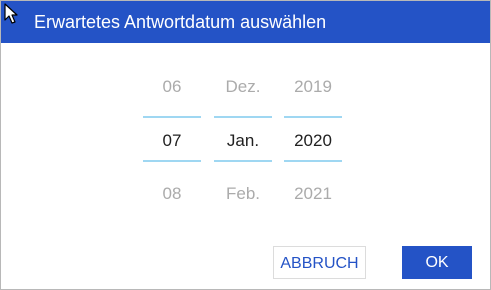 This screenshot has height=290, width=491. I want to click on year-next-option: 2021, so click(313, 194).